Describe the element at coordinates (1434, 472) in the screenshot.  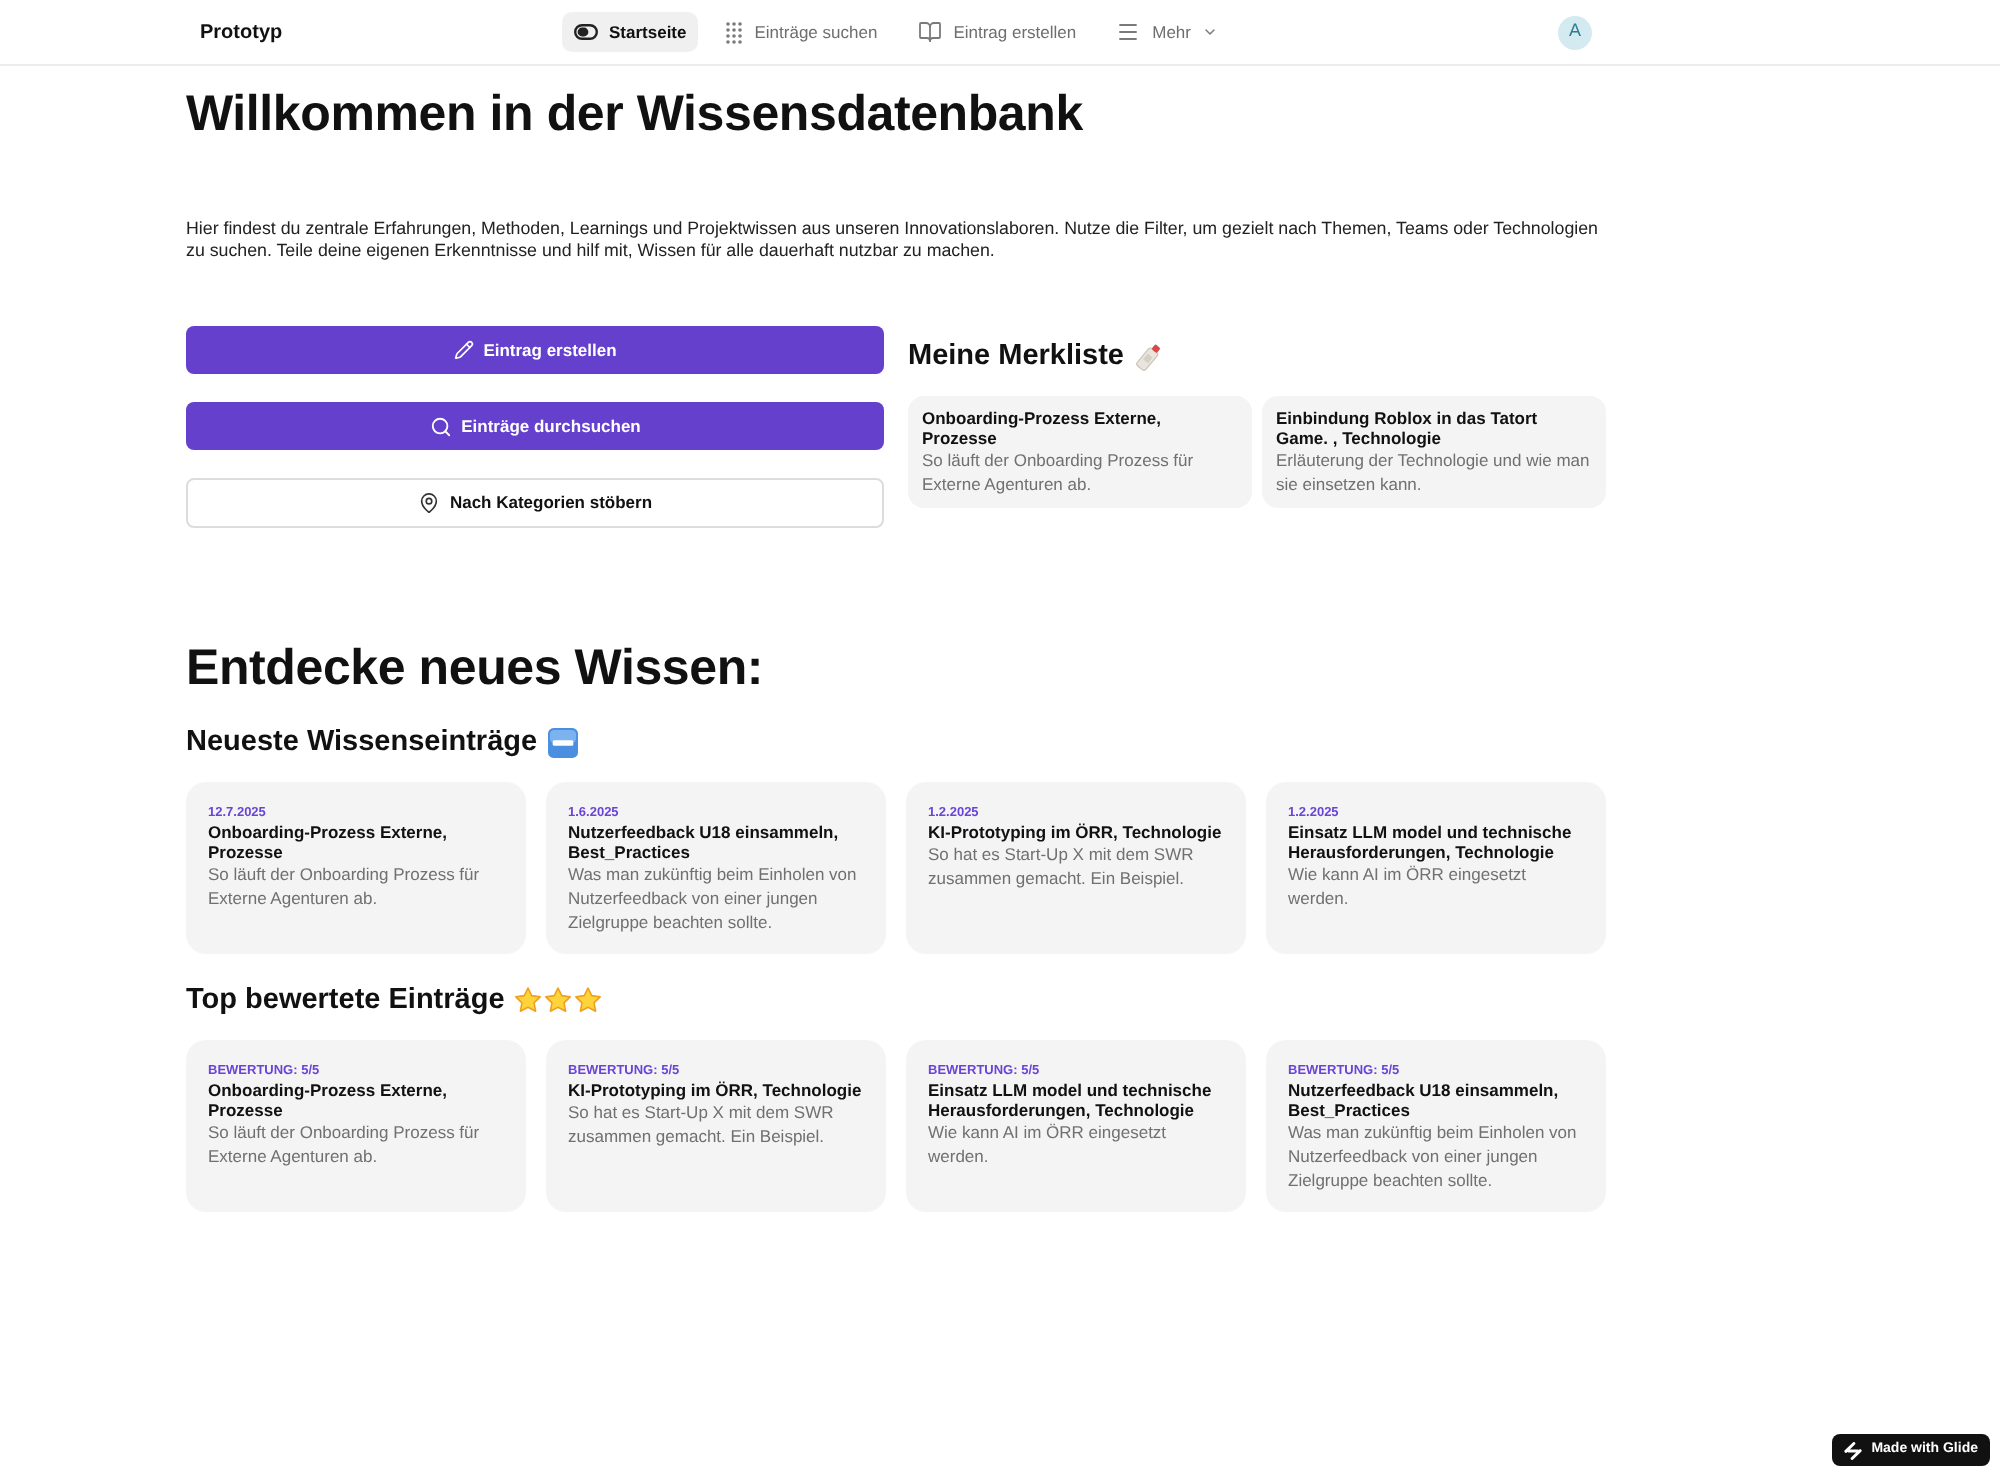
I see `watchlist-description: Erläuterung der Technologie und wie man sie einsetzen kann.` at that location.